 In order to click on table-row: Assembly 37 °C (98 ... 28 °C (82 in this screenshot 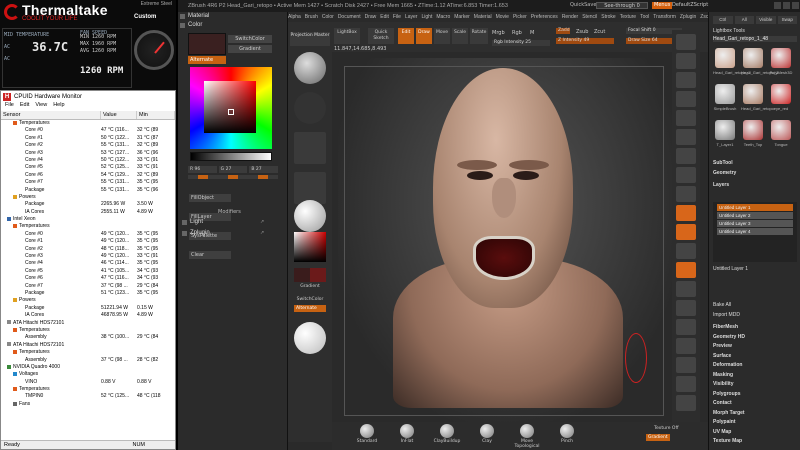, I will do `click(88, 360)`.